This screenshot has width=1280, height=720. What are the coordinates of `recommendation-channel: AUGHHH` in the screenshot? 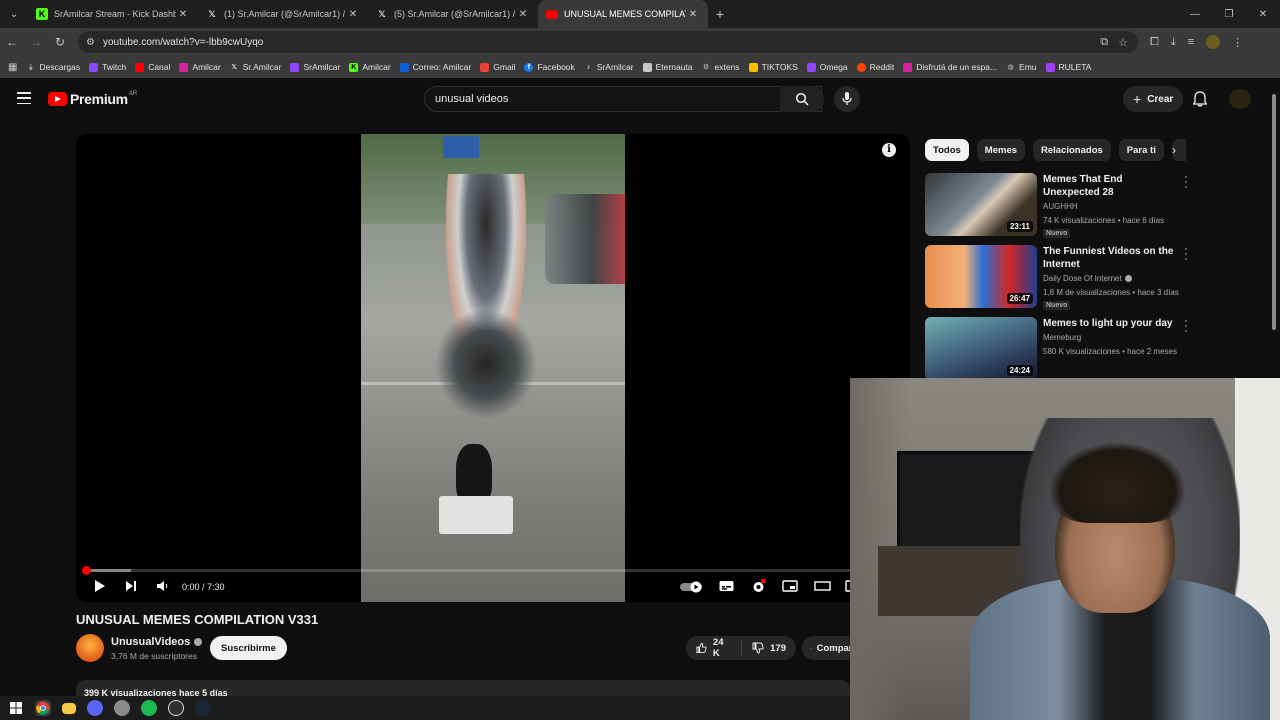 It's located at (1060, 206).